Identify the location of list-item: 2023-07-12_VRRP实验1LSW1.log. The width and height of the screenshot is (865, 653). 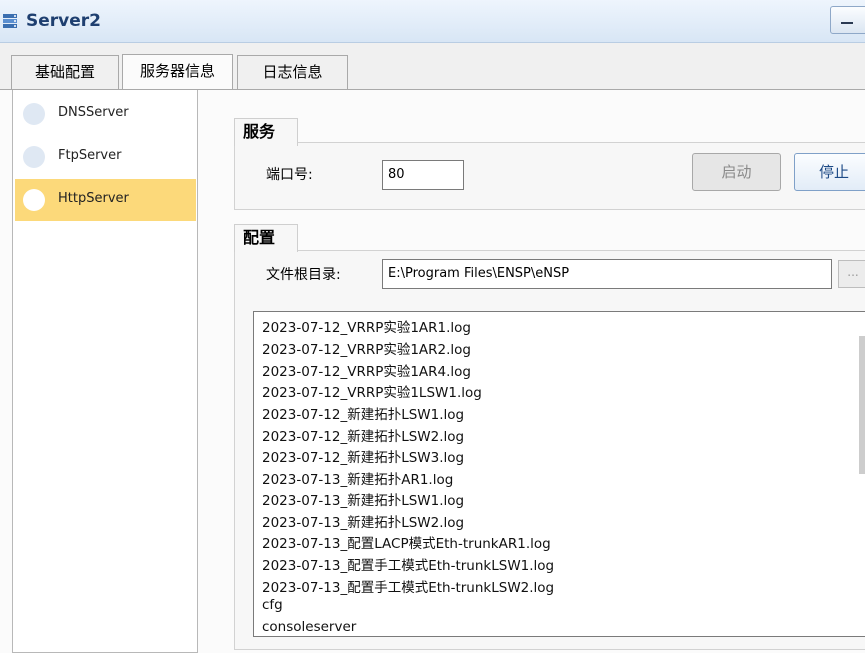
(372, 391).